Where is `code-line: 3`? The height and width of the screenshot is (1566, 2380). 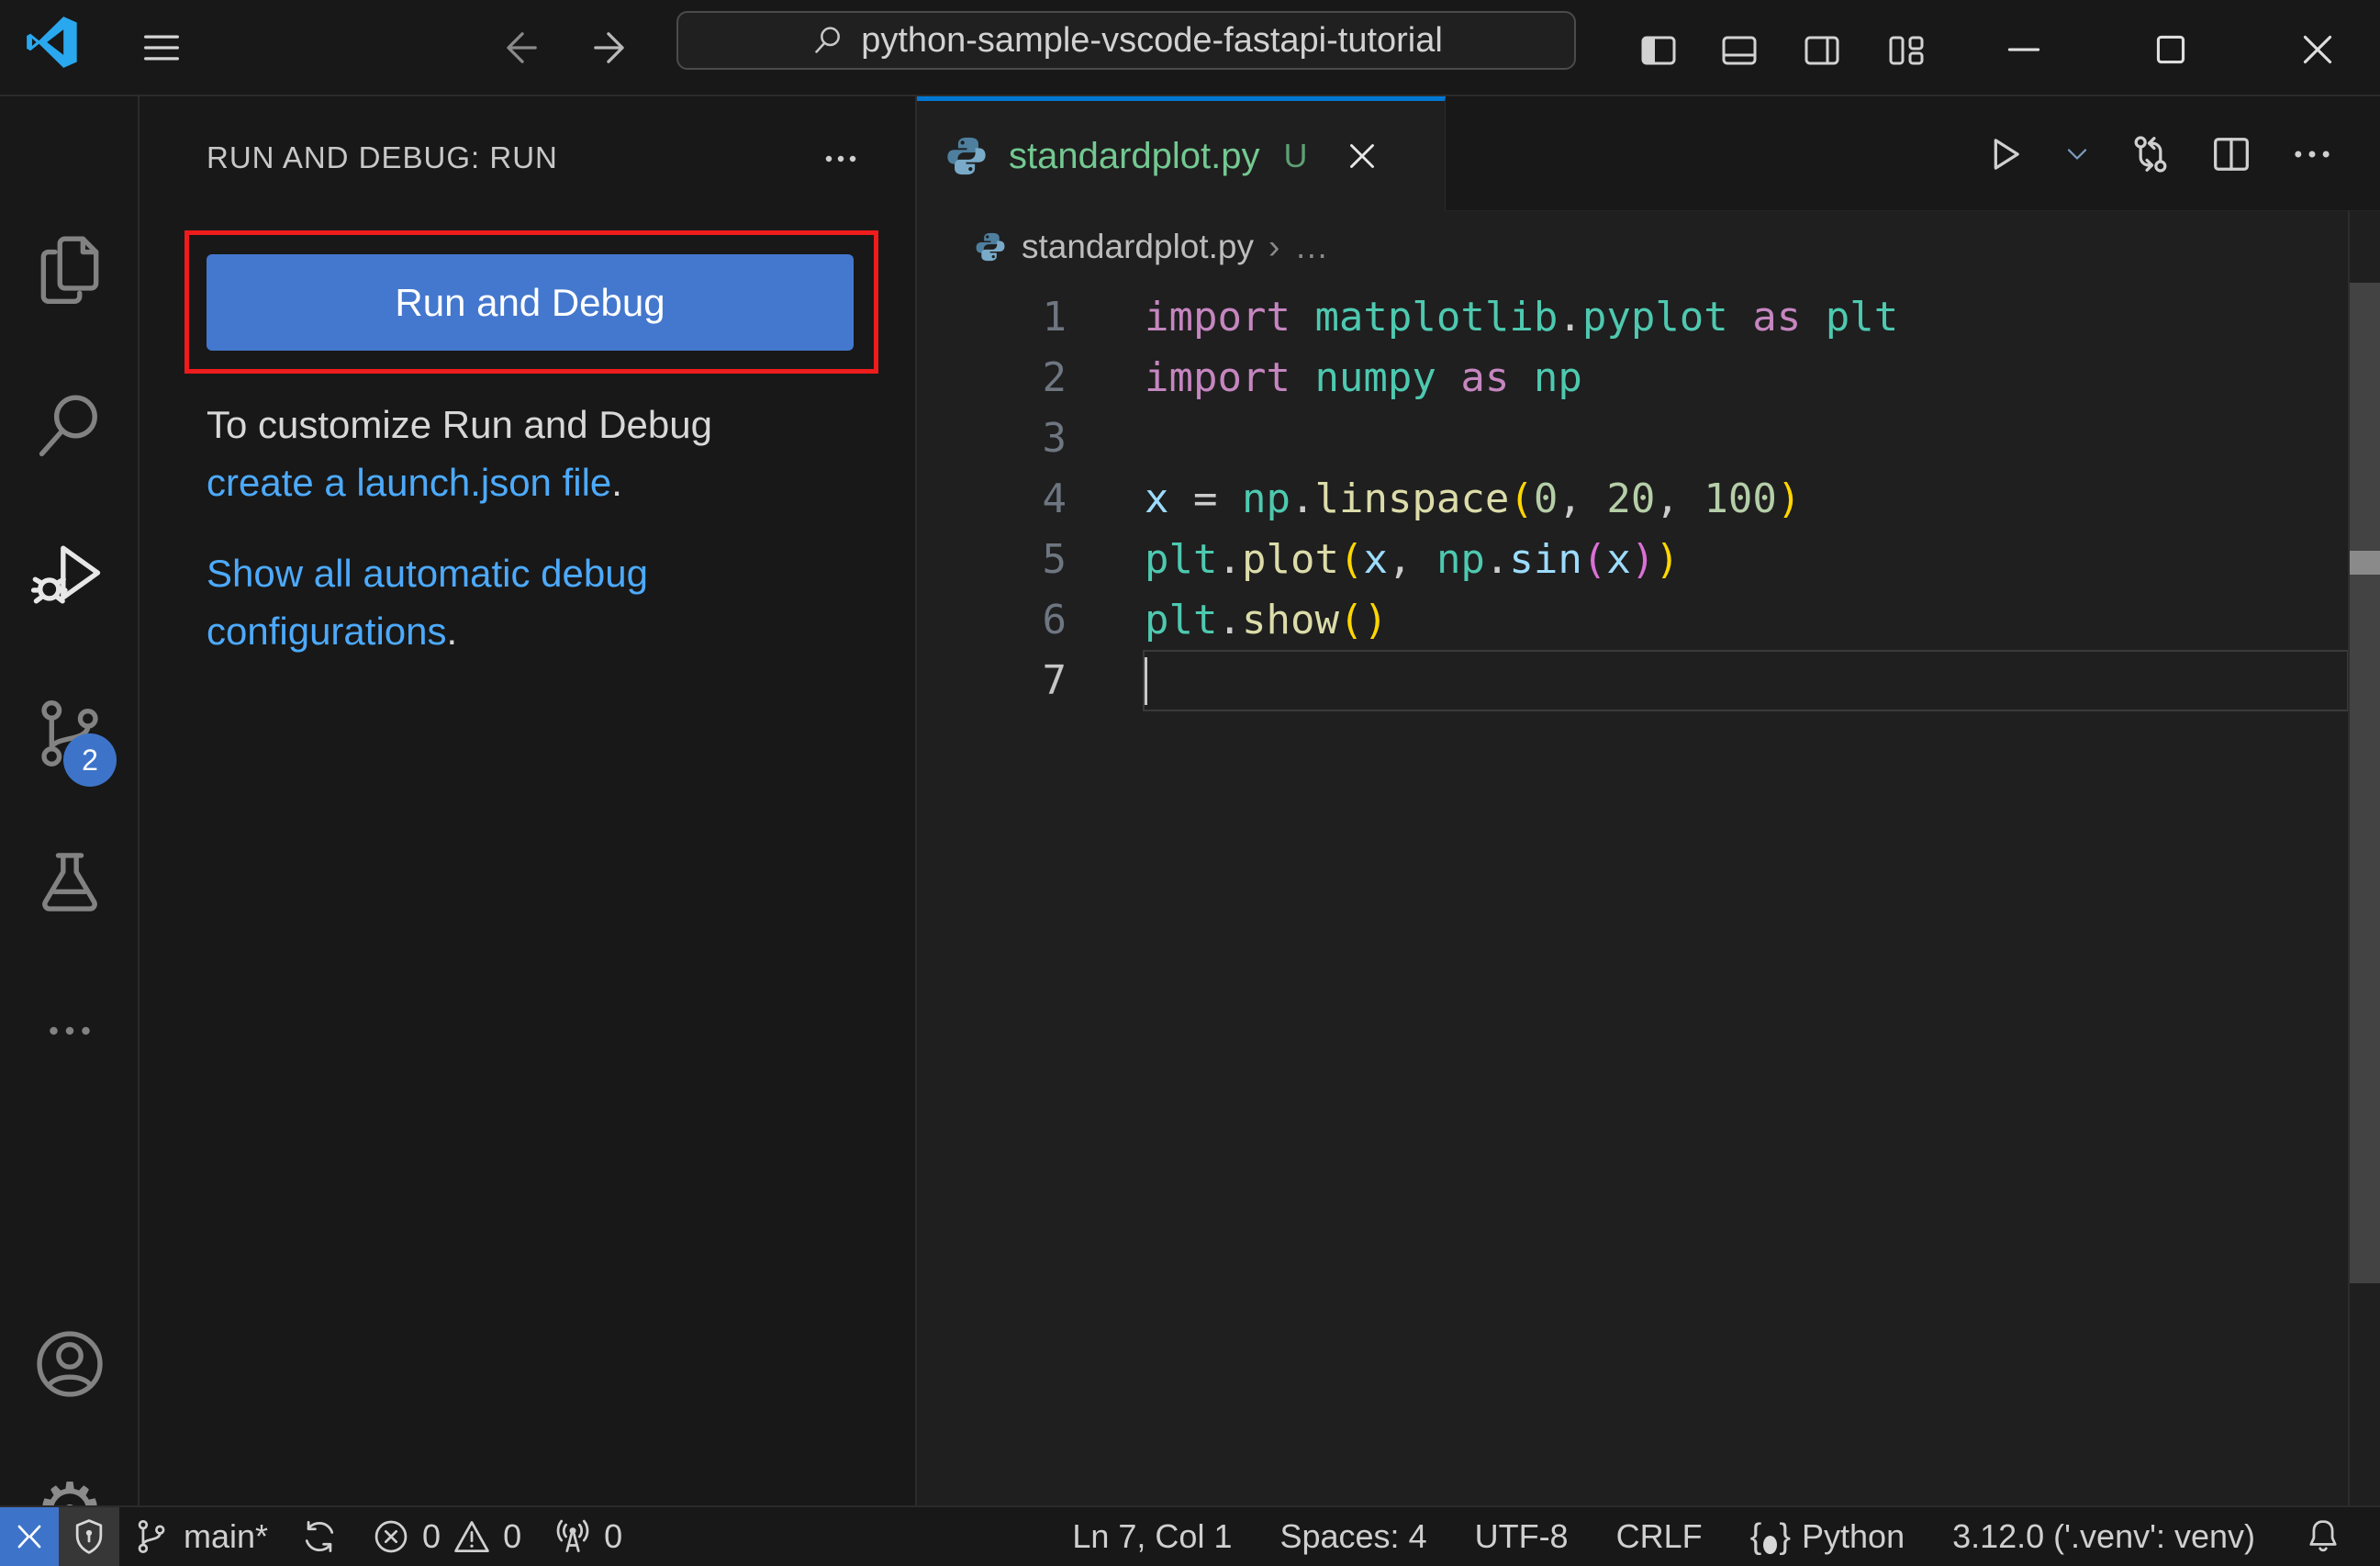
code-line: 3 is located at coordinates (1648, 438).